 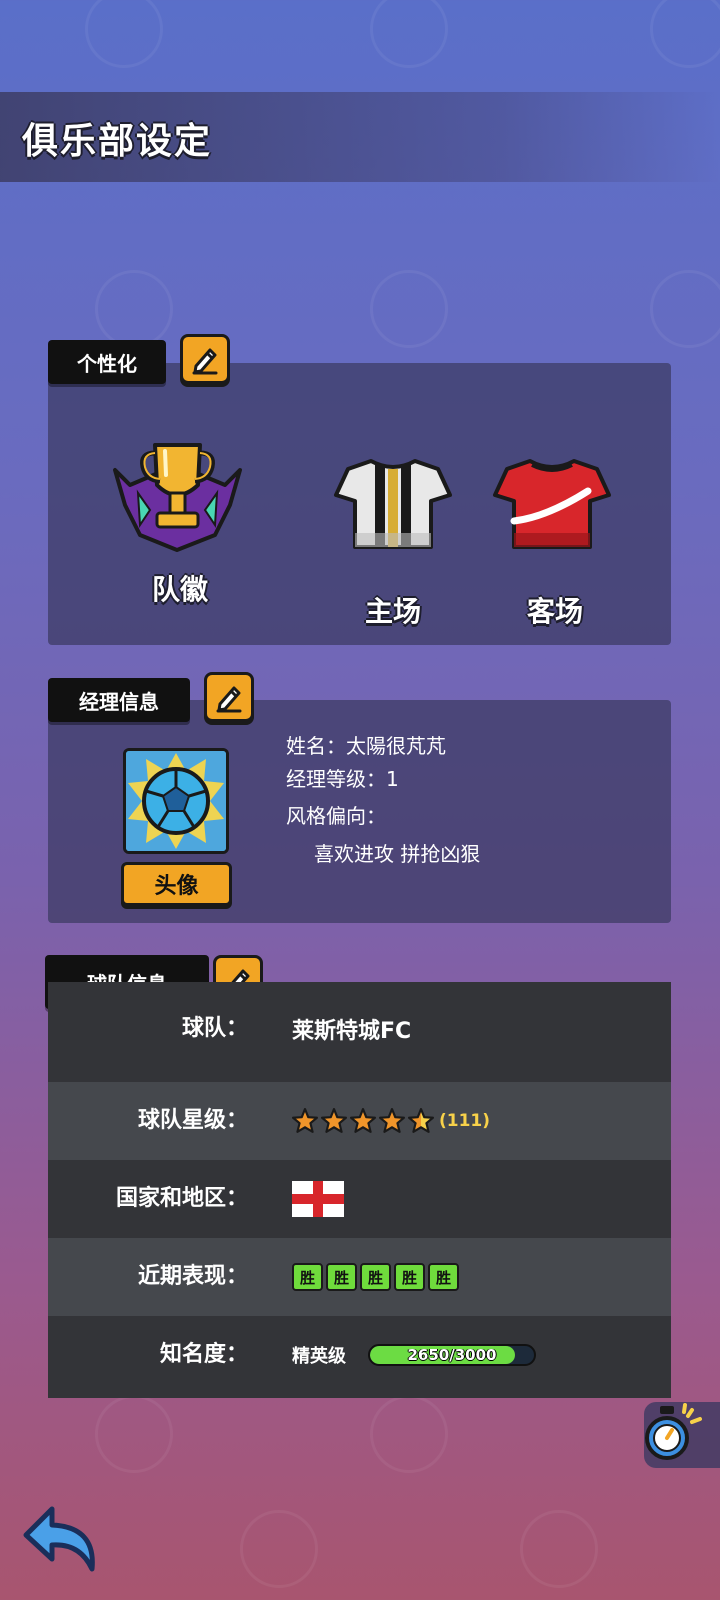 I want to click on team-name-row: 球队： 莱斯特城FC, so click(x=359, y=1032).